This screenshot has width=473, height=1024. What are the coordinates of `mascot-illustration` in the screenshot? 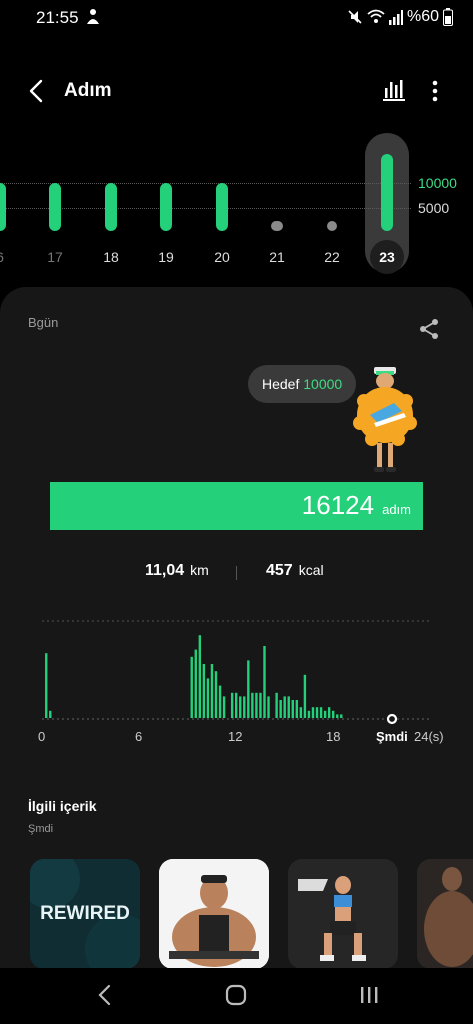 It's located at (385, 419).